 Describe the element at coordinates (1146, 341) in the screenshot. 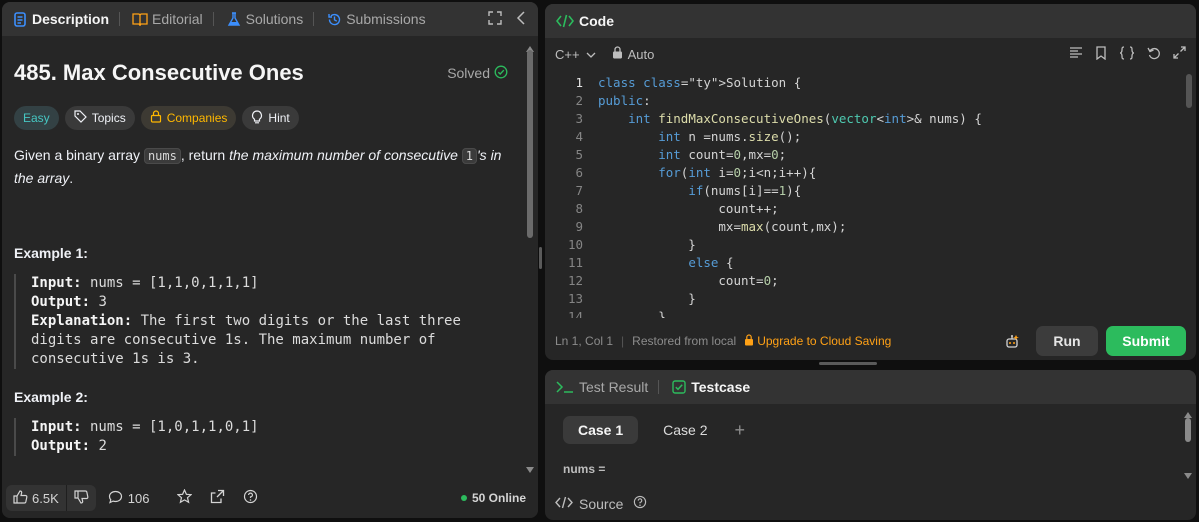

I see `submit-button: Submit` at that location.